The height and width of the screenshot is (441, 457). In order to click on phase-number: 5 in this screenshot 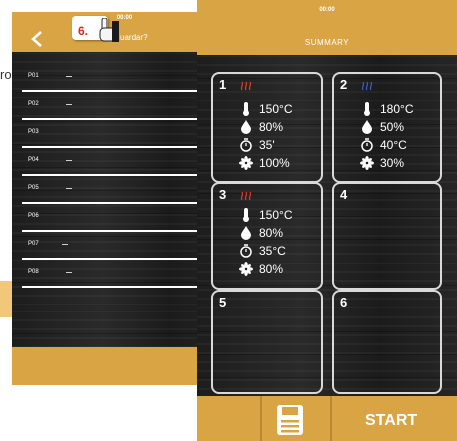, I will do `click(223, 302)`.